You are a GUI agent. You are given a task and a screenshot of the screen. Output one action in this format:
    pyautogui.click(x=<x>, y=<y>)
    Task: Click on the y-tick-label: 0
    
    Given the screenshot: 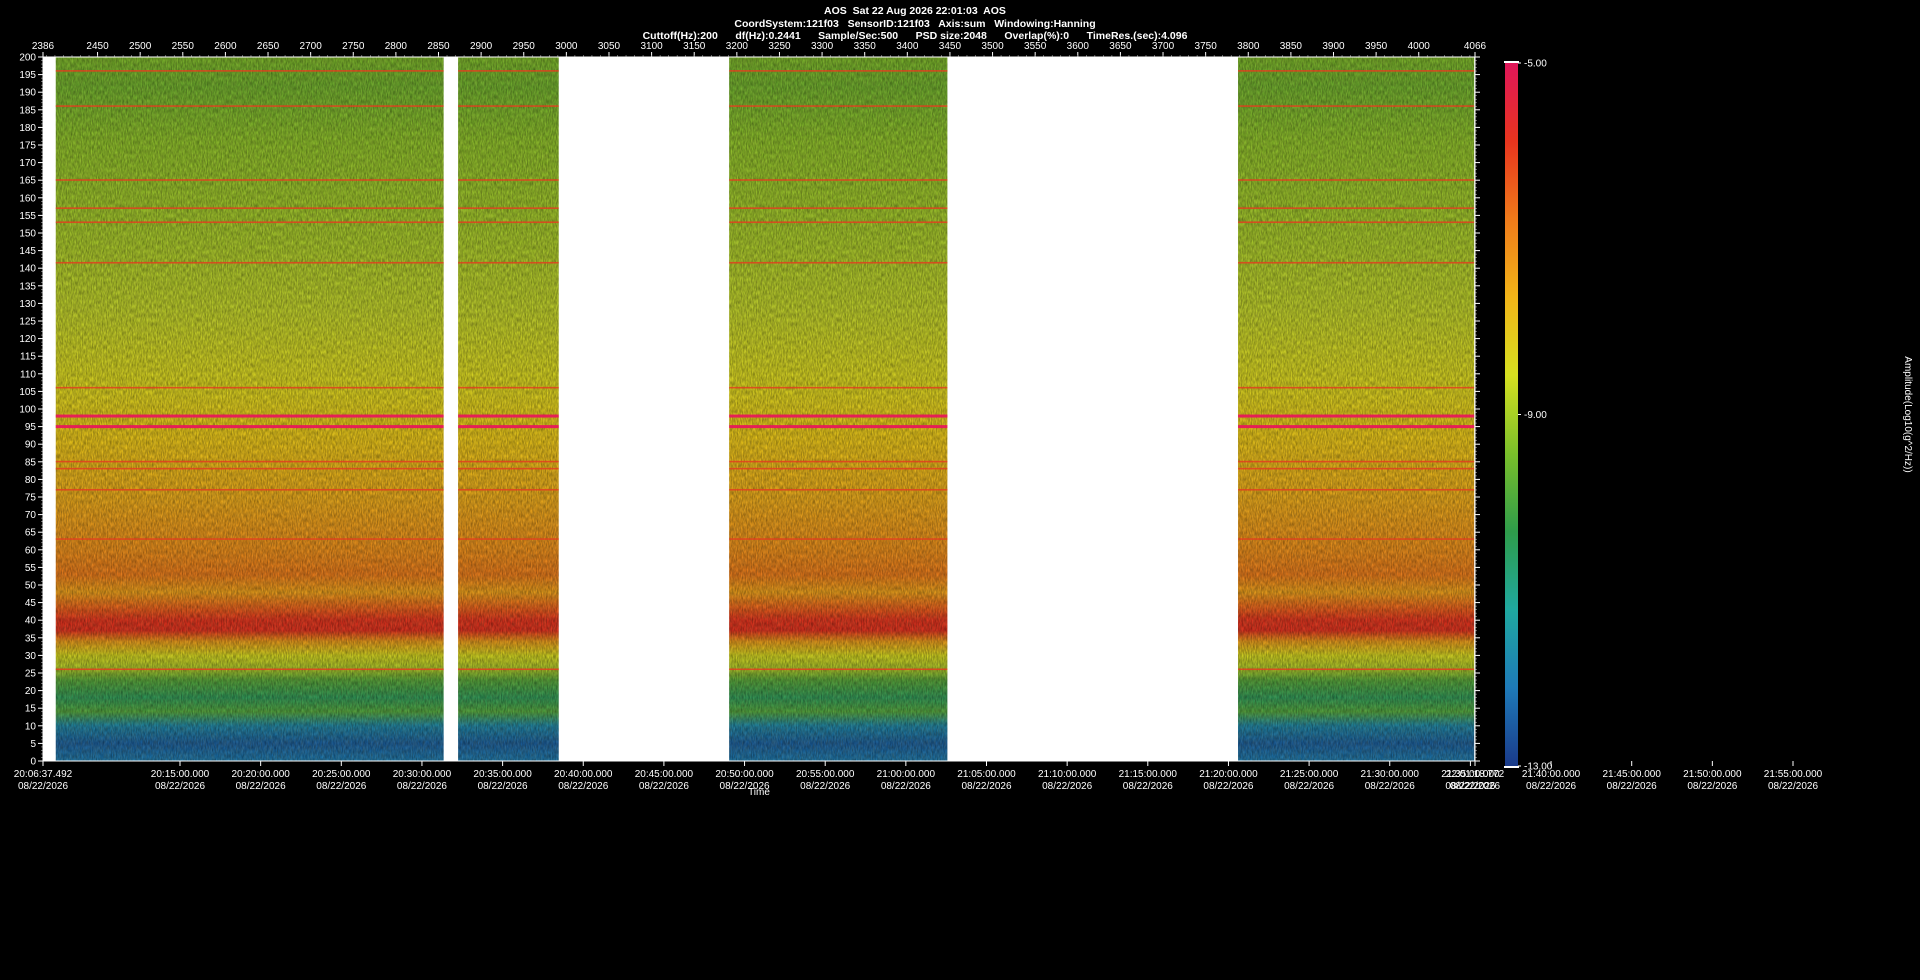 What is the action you would take?
    pyautogui.click(x=33, y=762)
    